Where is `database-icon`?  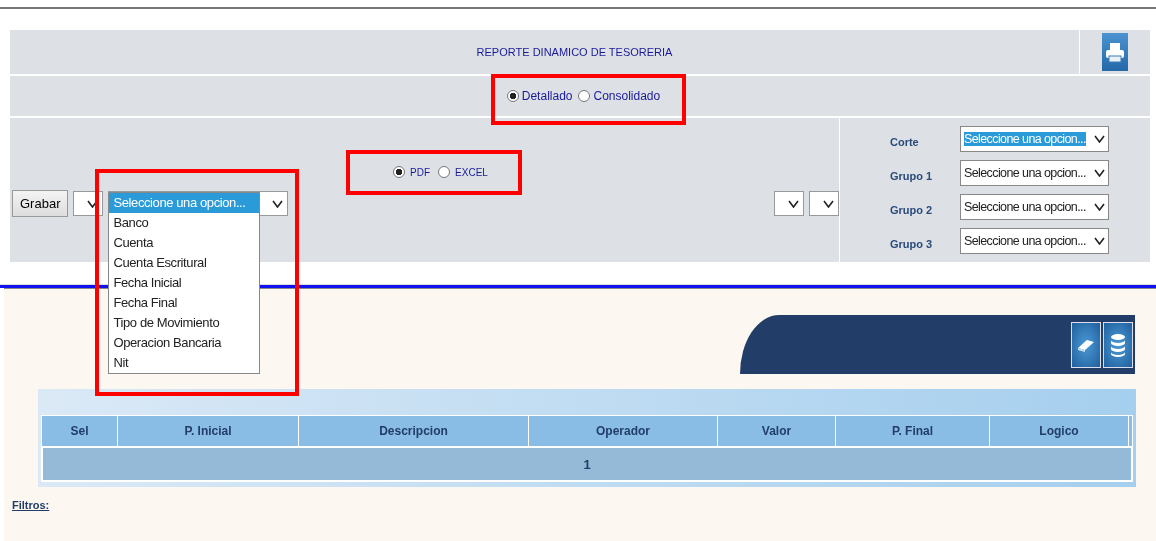
database-icon is located at coordinates (1118, 344).